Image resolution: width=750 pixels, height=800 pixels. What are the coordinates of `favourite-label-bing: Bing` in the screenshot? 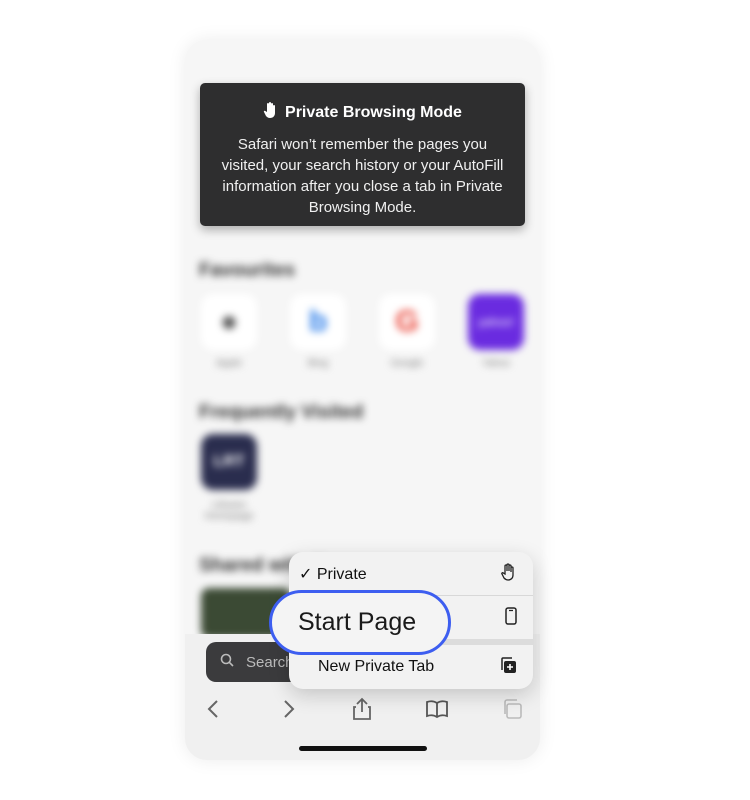 It's located at (317, 363).